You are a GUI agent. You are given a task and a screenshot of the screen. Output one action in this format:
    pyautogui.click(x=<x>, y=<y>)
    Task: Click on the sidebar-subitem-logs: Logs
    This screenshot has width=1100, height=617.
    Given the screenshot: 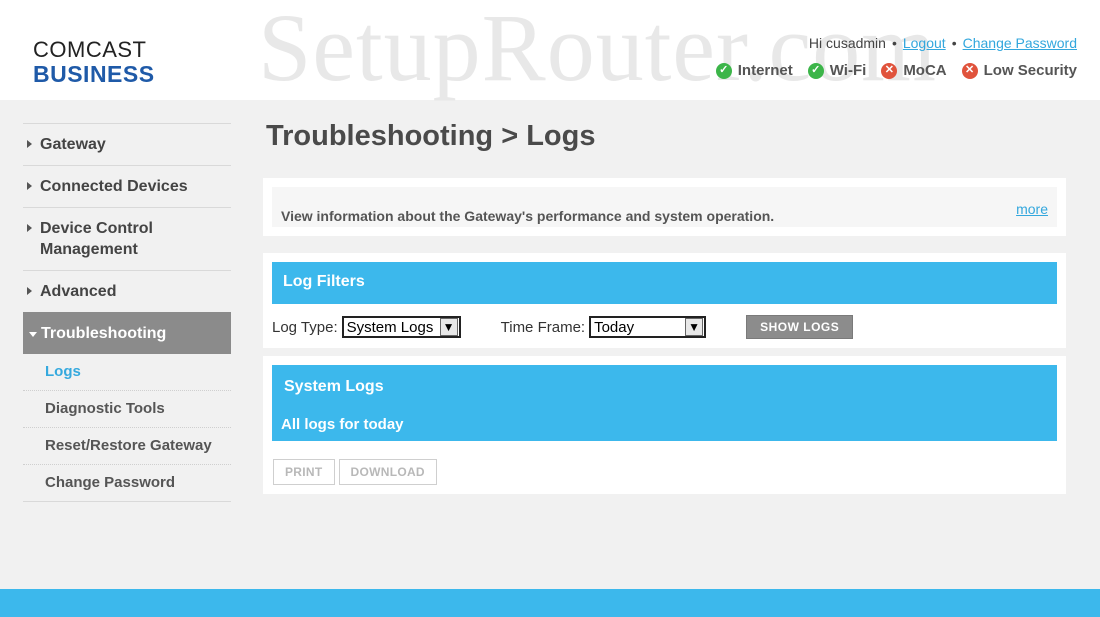 What is the action you would take?
    pyautogui.click(x=127, y=372)
    